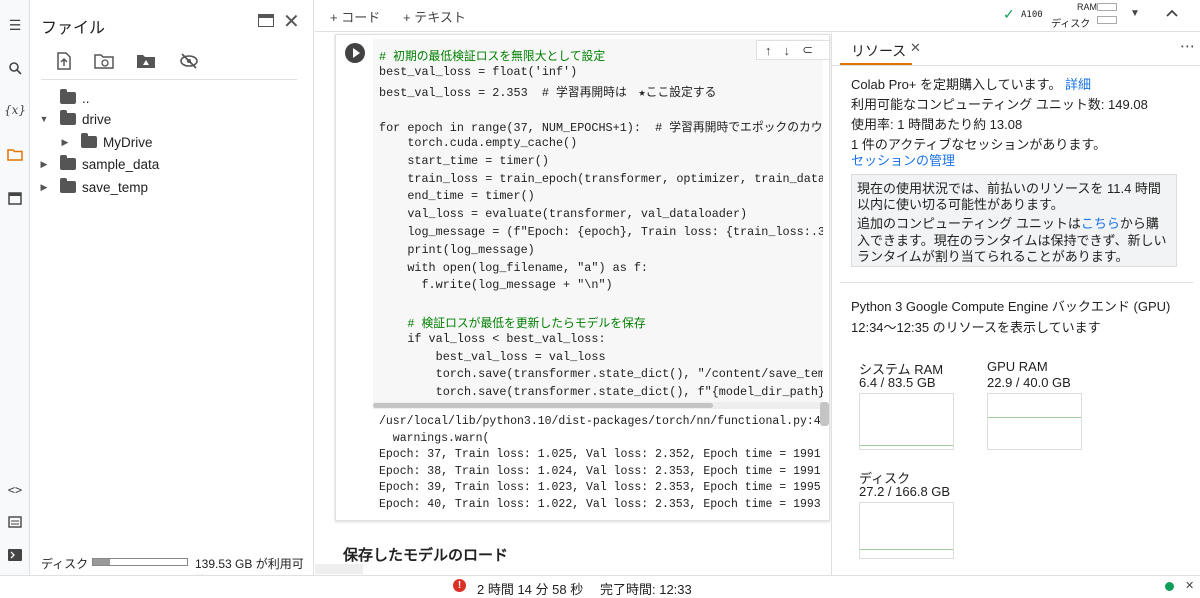 The image size is (1200, 598). I want to click on collapse-header-icon, so click(1172, 13).